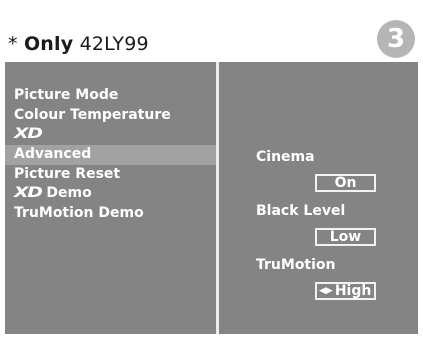 This screenshot has height=339, width=423. Describe the element at coordinates (92, 114) in the screenshot. I see `menu-item-label: Colour Temperature` at that location.